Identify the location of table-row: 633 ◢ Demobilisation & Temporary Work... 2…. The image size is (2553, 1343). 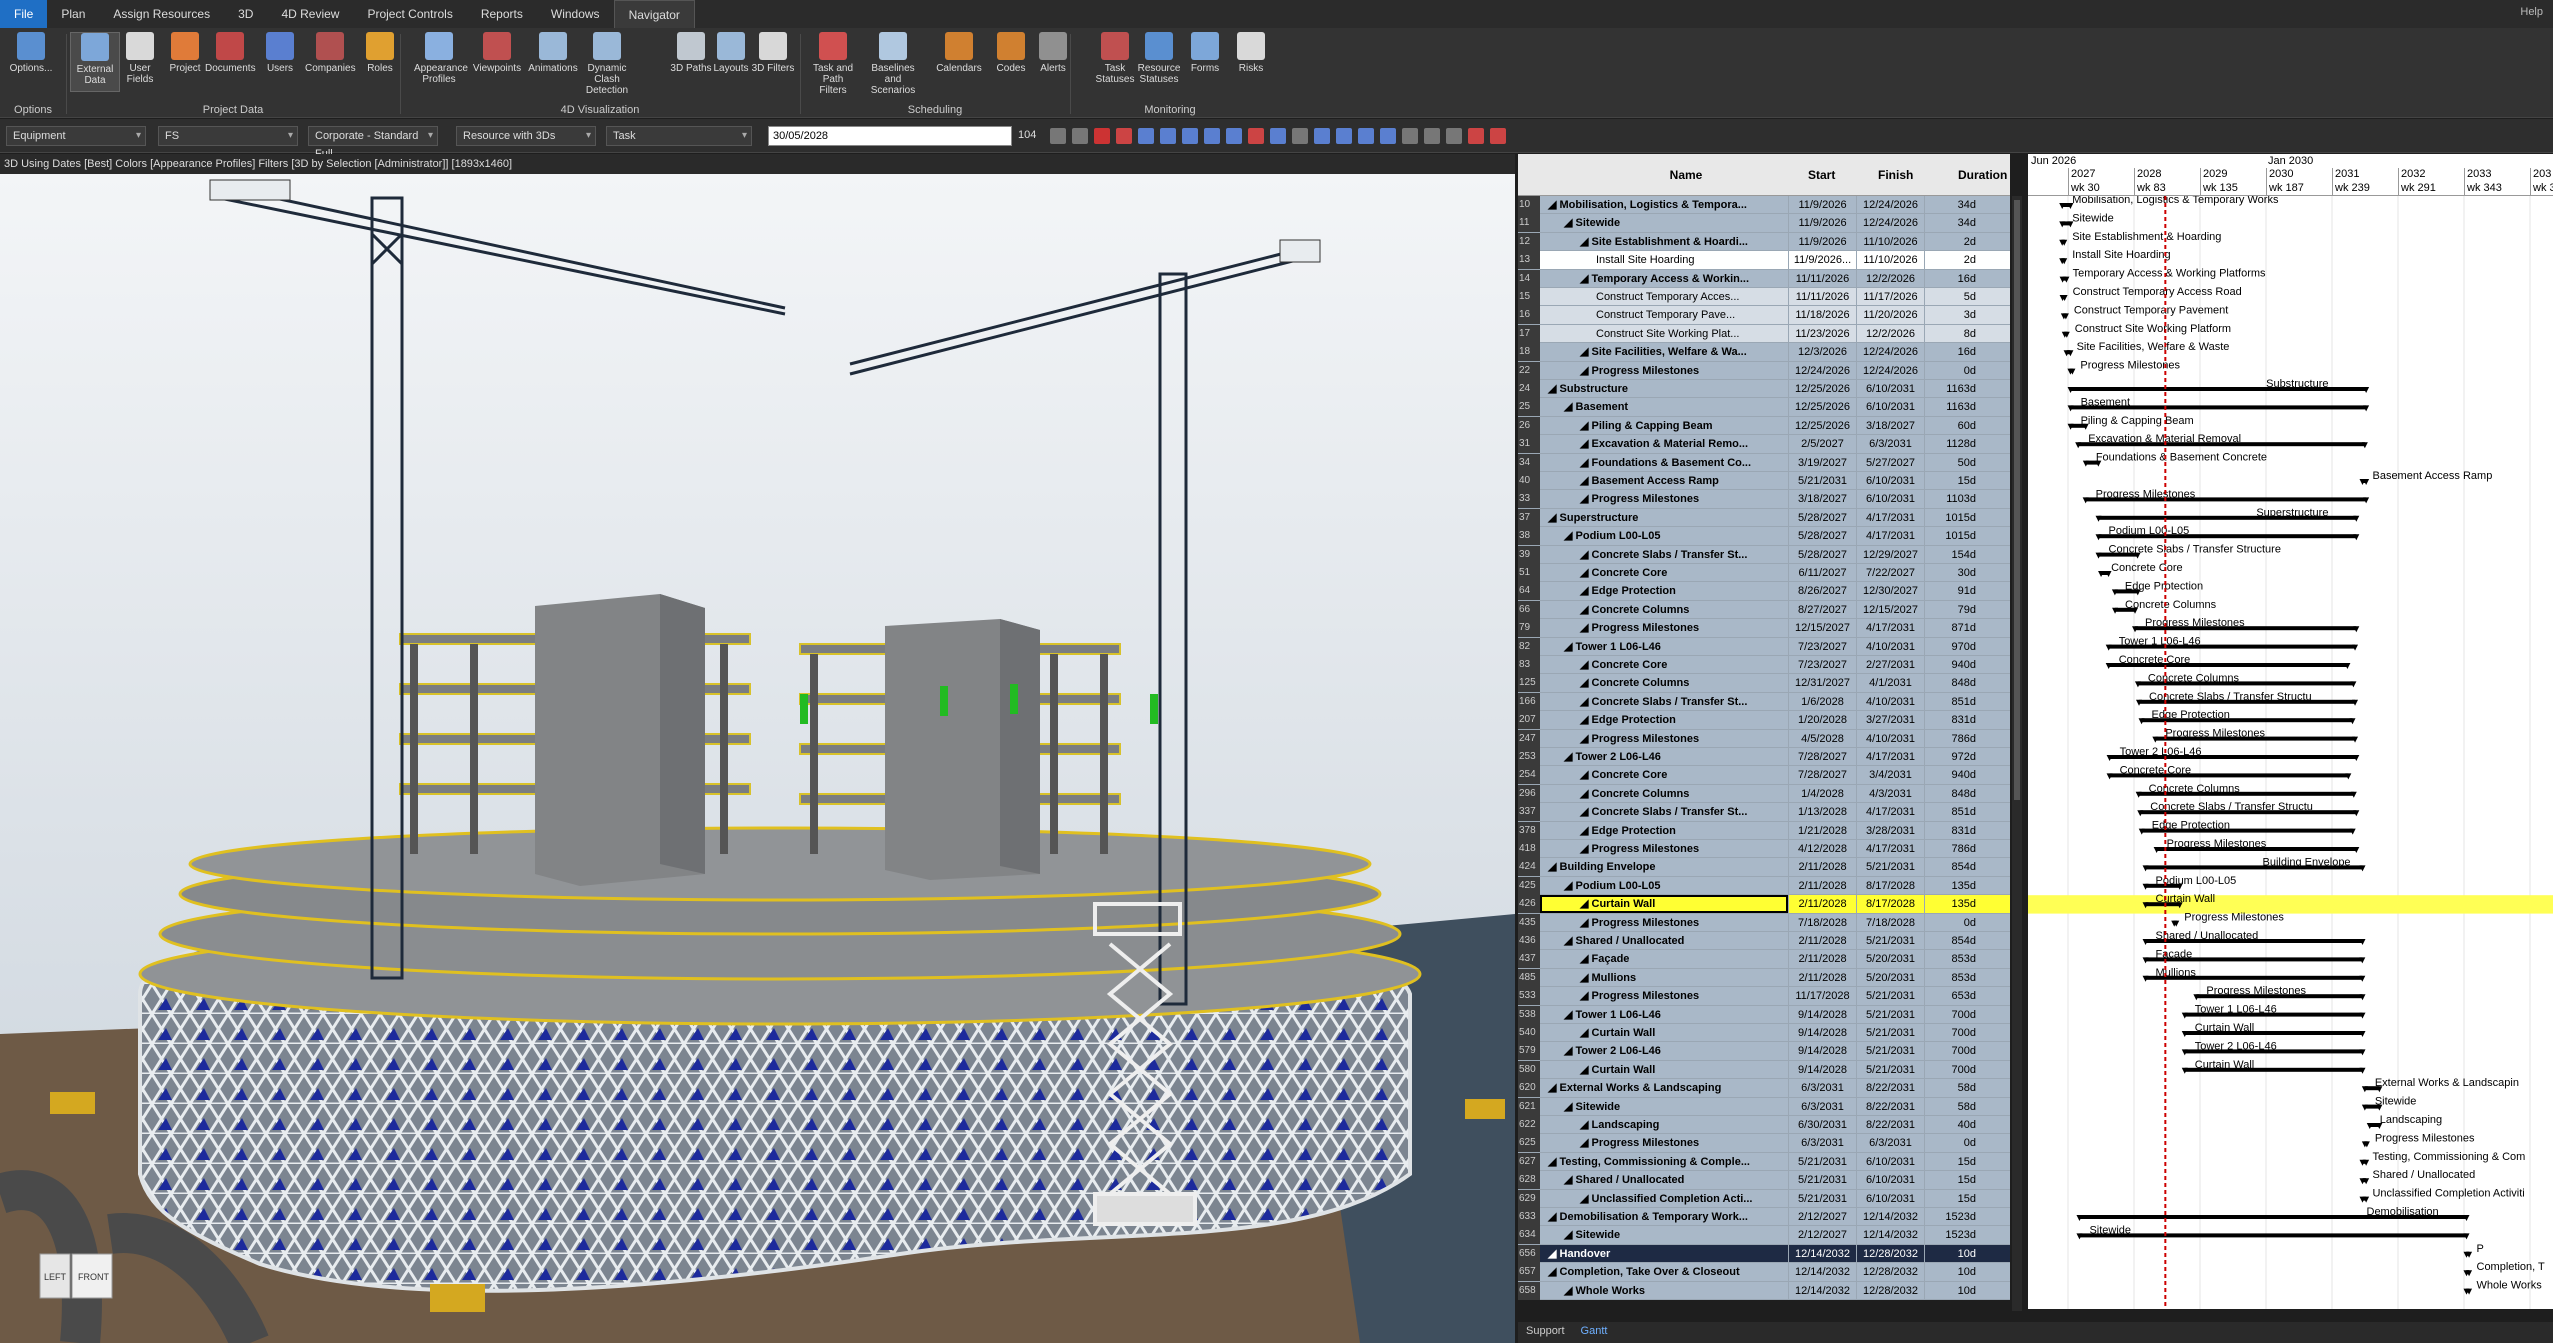
(1764, 1217).